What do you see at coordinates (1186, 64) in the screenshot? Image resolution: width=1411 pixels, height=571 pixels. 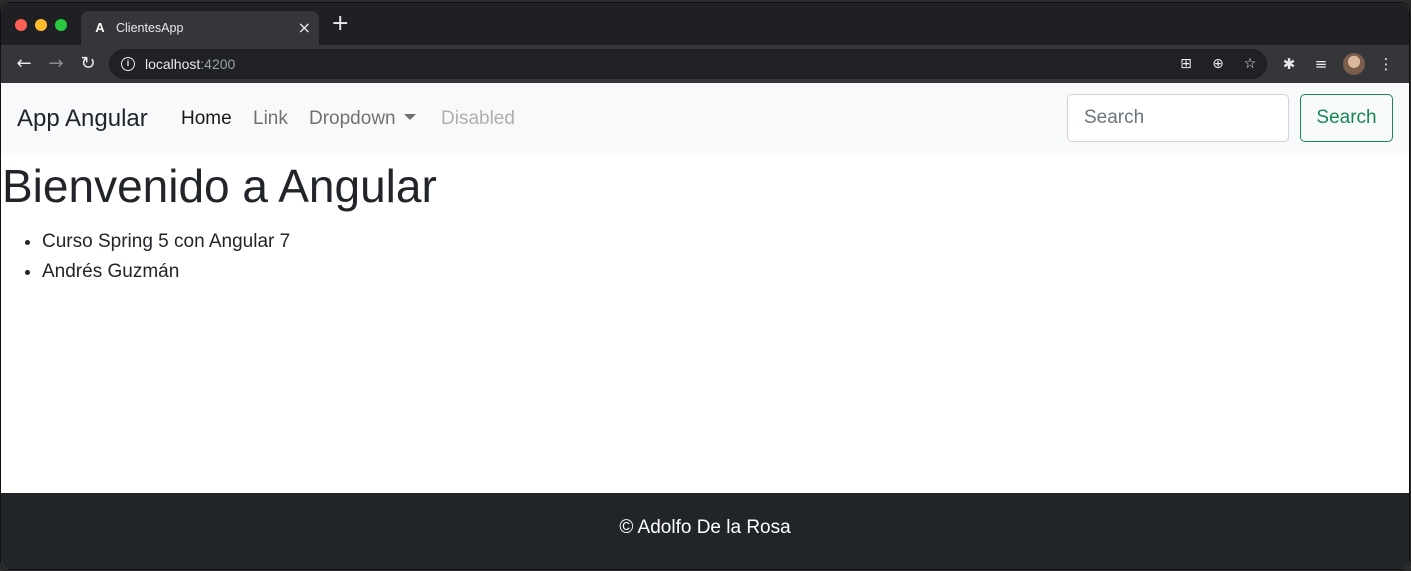 I see `translate-icon: ⊞` at bounding box center [1186, 64].